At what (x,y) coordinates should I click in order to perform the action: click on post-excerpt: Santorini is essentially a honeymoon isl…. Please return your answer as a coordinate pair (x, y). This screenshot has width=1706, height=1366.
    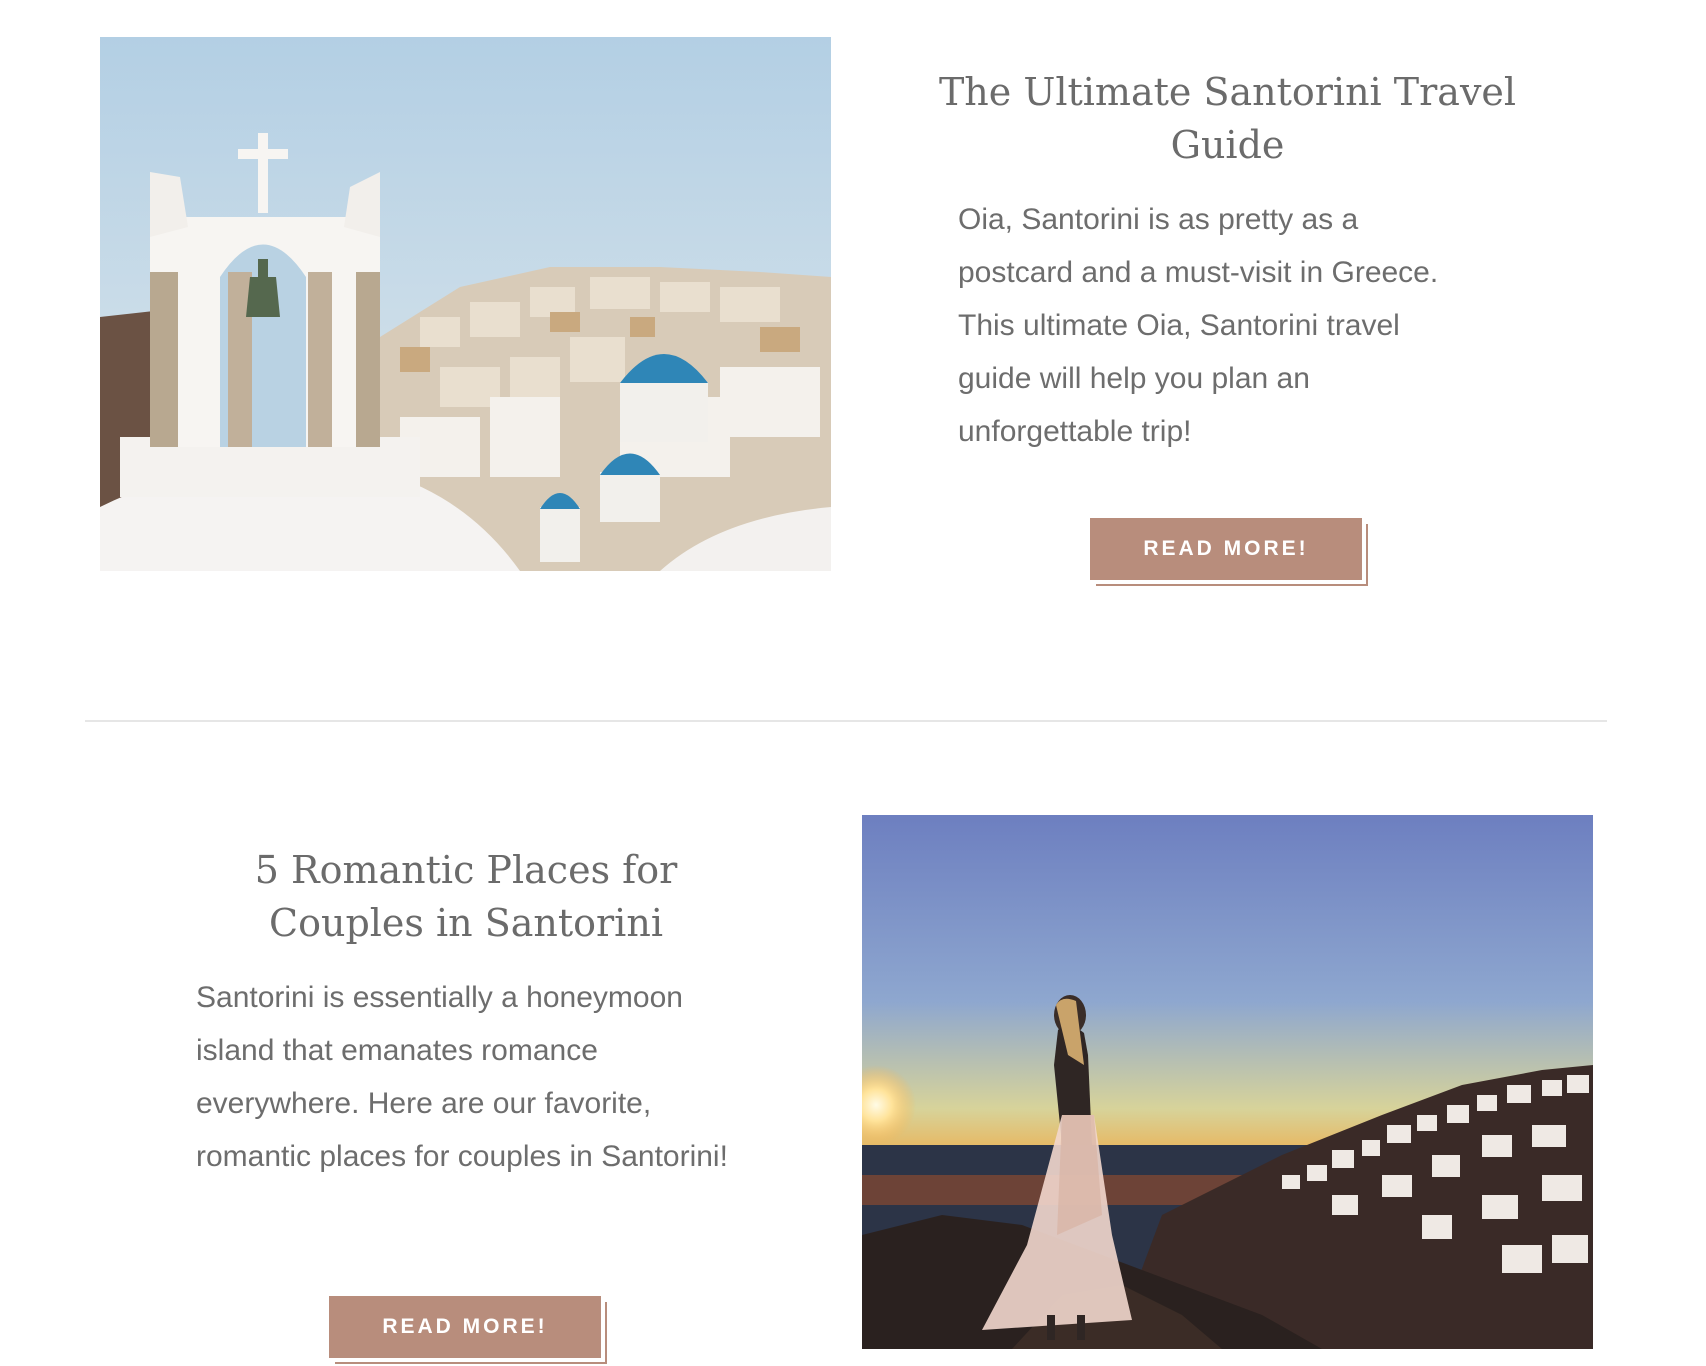
    Looking at the image, I should click on (462, 1077).